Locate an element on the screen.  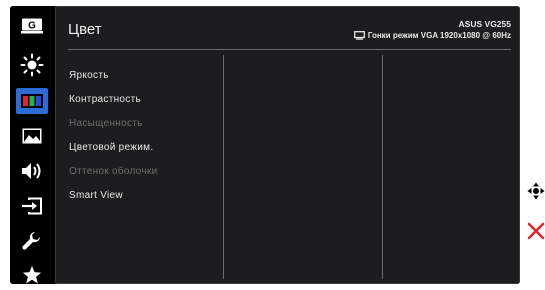
gaming-icon: G is located at coordinates (32, 26).